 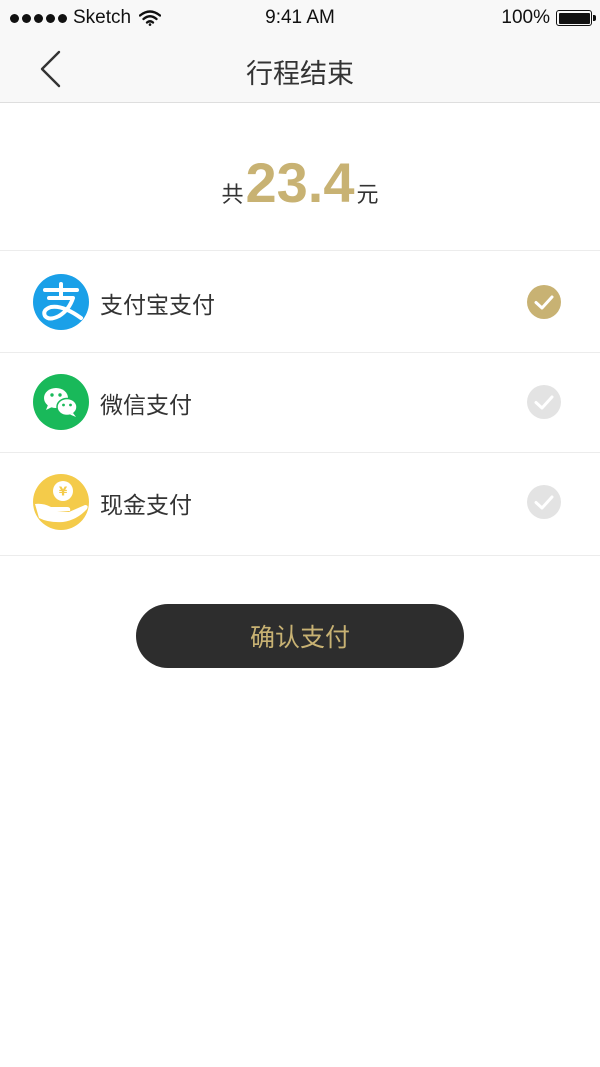 What do you see at coordinates (525, 17) in the screenshot?
I see `battery-percent: 100%` at bounding box center [525, 17].